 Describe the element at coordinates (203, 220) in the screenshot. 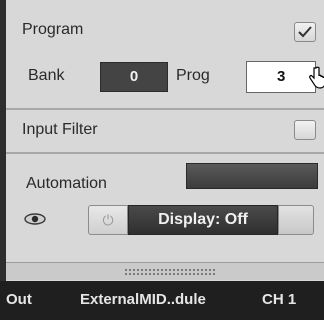

I see `display-toggle-button: Display: Off` at that location.